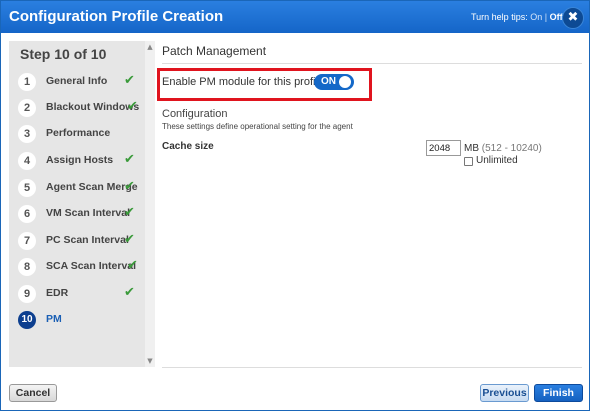 This screenshot has width=590, height=411. I want to click on configuration-heading: Configuration, so click(195, 114).